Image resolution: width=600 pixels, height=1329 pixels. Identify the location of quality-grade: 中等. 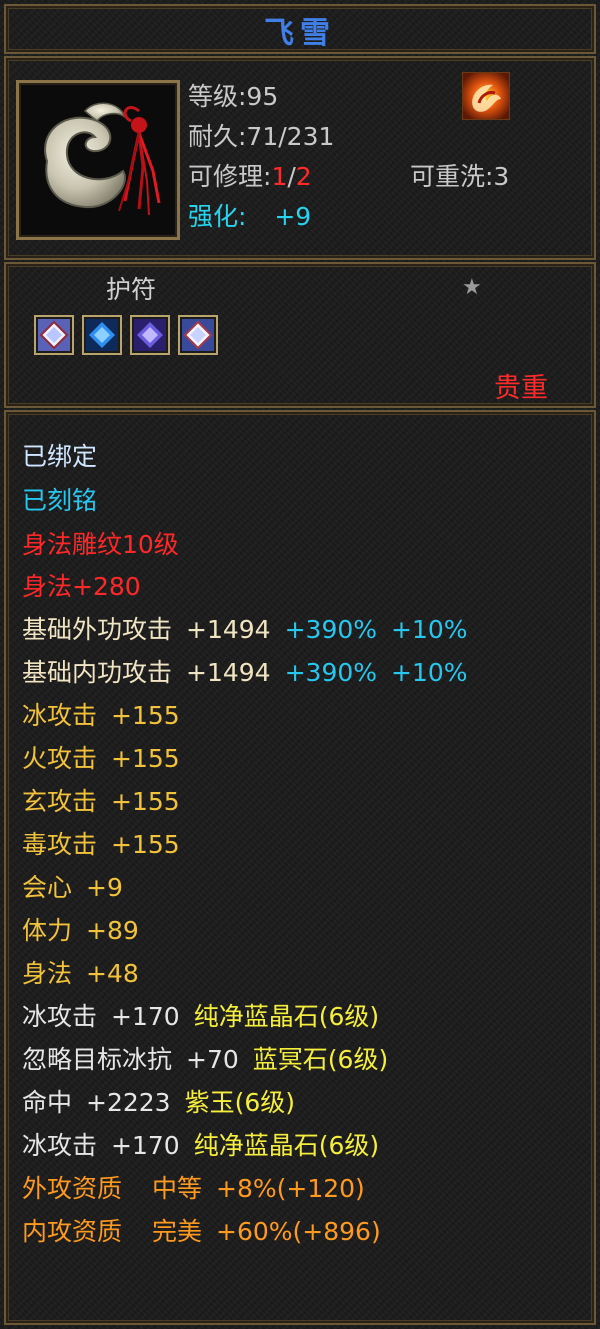
(177, 1188).